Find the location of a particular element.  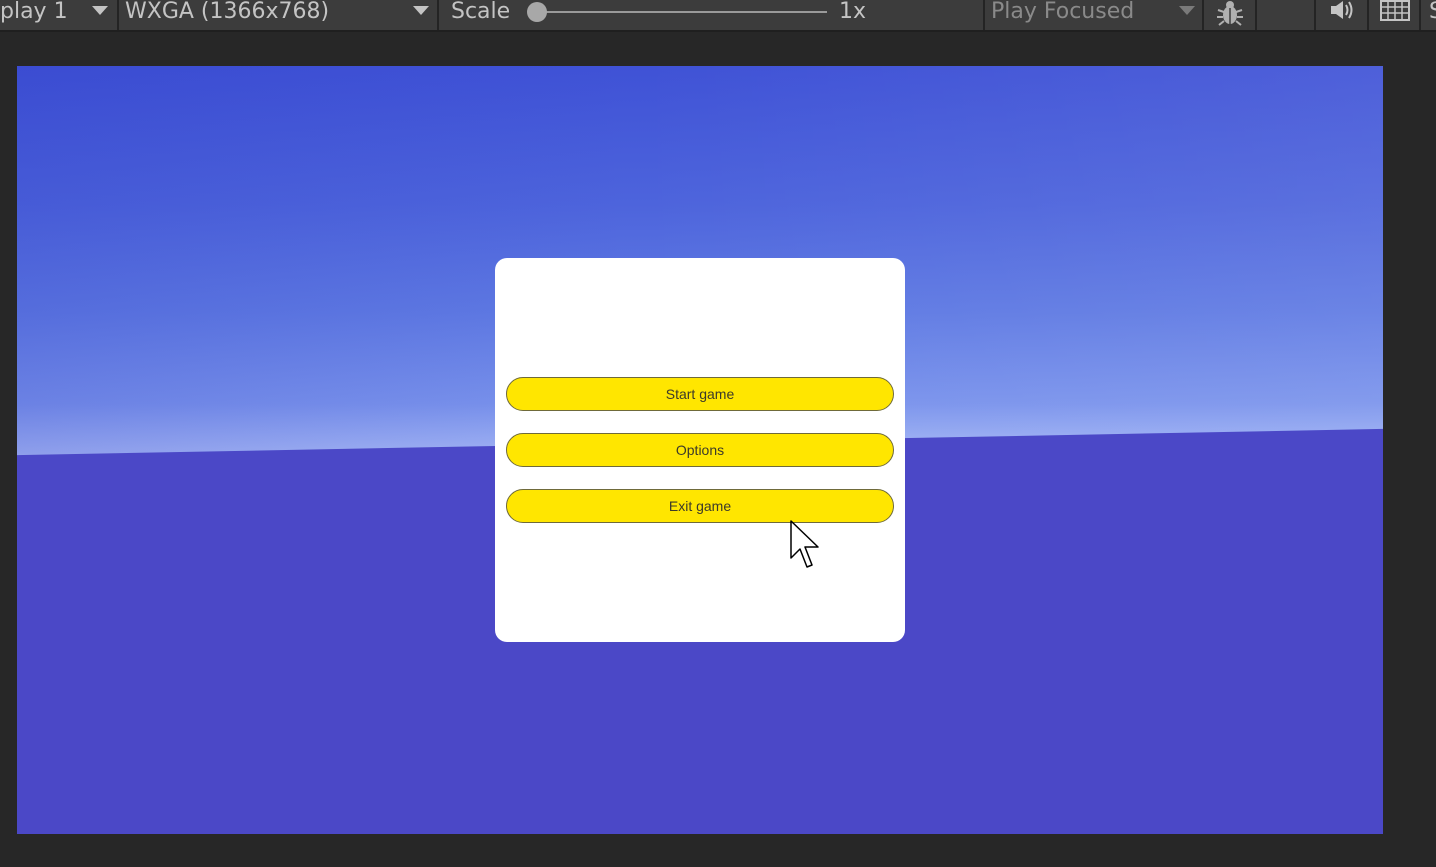

exit-game-button: Exit game is located at coordinates (700, 506).